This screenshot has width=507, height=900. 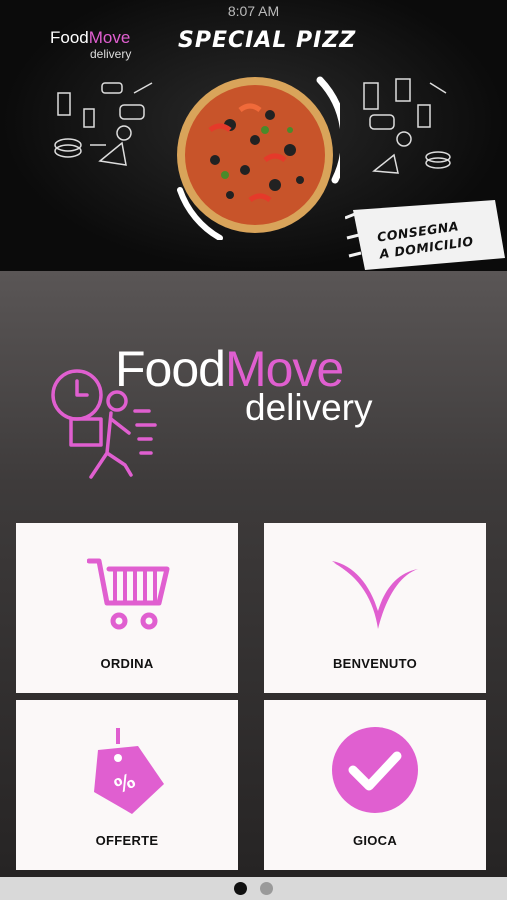 What do you see at coordinates (244, 384) in the screenshot?
I see `brand-logo: FoodMove delivery` at bounding box center [244, 384].